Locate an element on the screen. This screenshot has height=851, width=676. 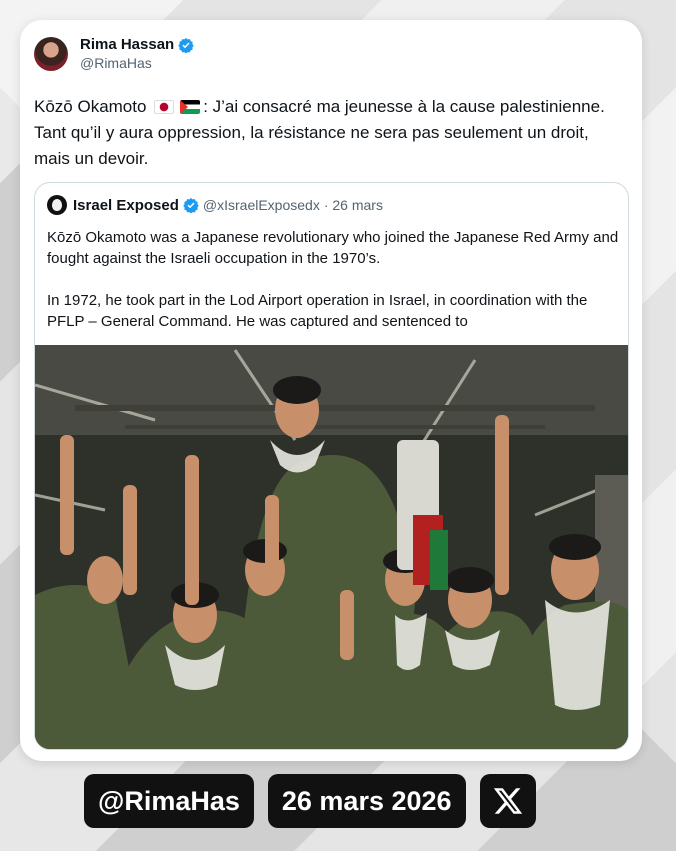
mask-icon is located at coordinates (57, 205).